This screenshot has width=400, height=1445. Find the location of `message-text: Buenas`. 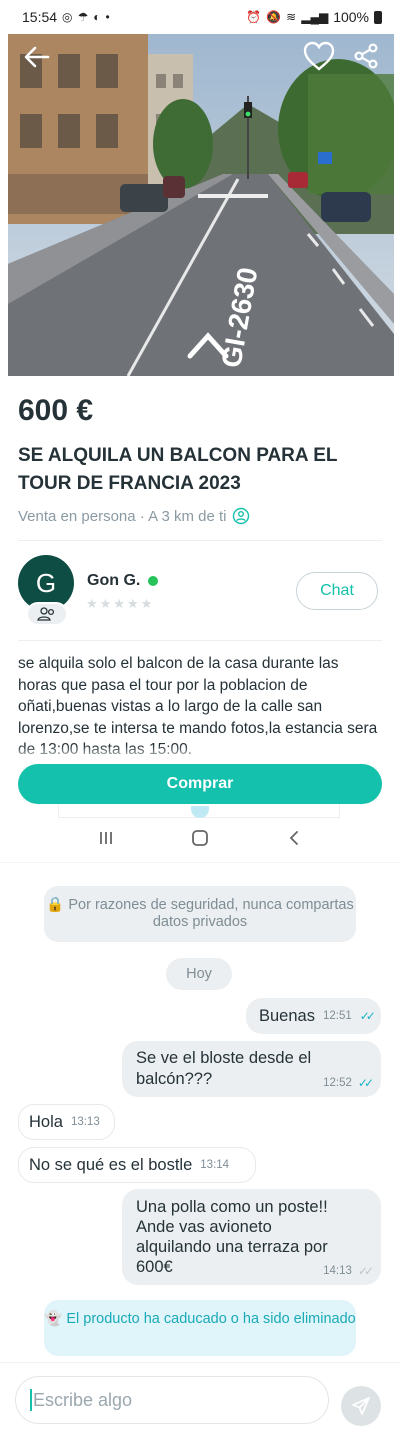

message-text: Buenas is located at coordinates (287, 1015).